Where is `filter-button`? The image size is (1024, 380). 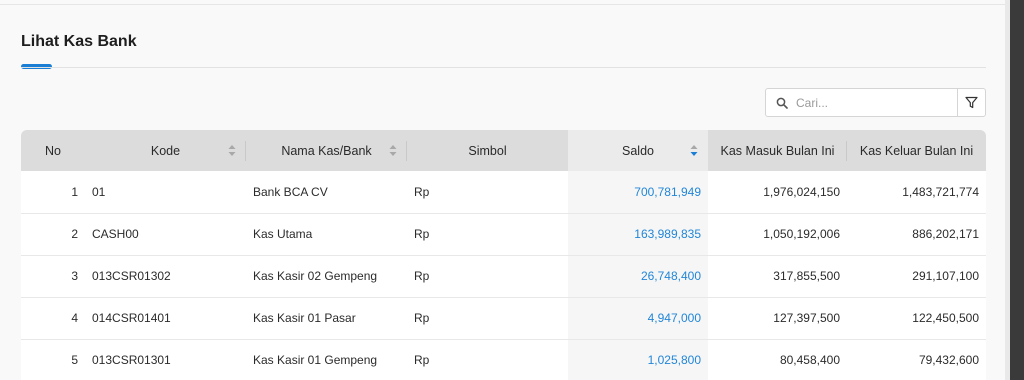
filter-button is located at coordinates (971, 102).